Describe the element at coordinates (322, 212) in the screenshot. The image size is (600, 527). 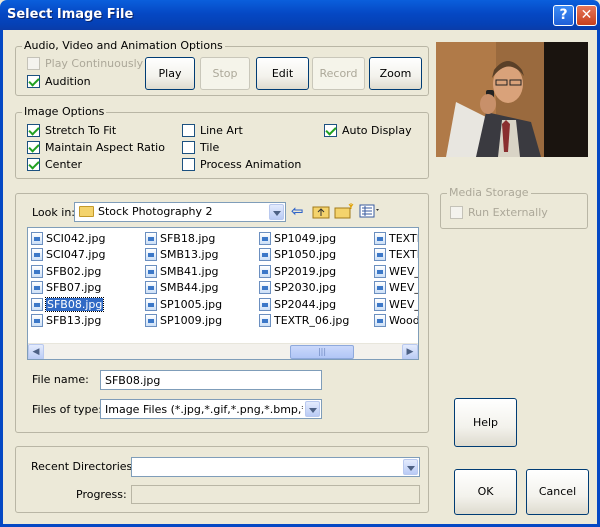
I see `up-folder-icon` at that location.